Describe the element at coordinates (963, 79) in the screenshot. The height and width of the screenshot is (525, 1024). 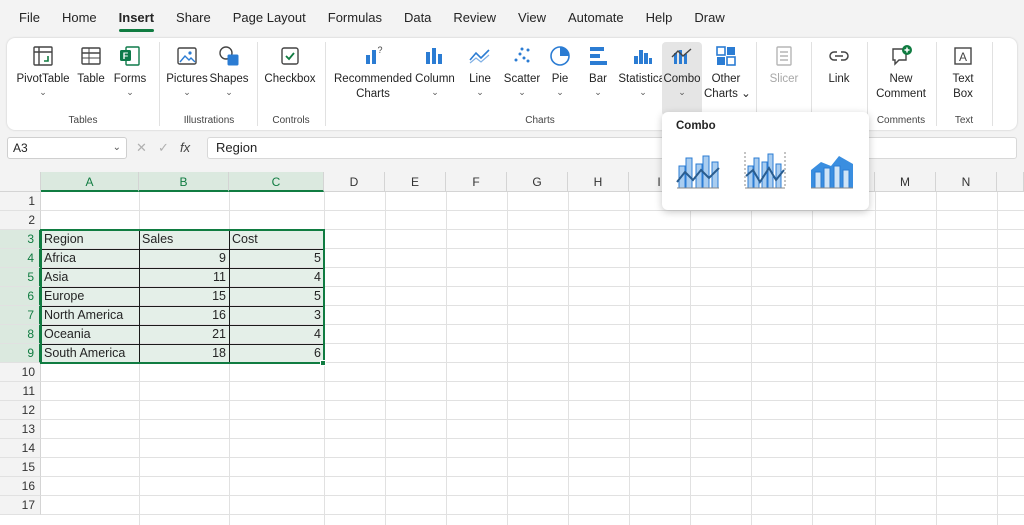
I see `text-box-button: A Text Box` at that location.